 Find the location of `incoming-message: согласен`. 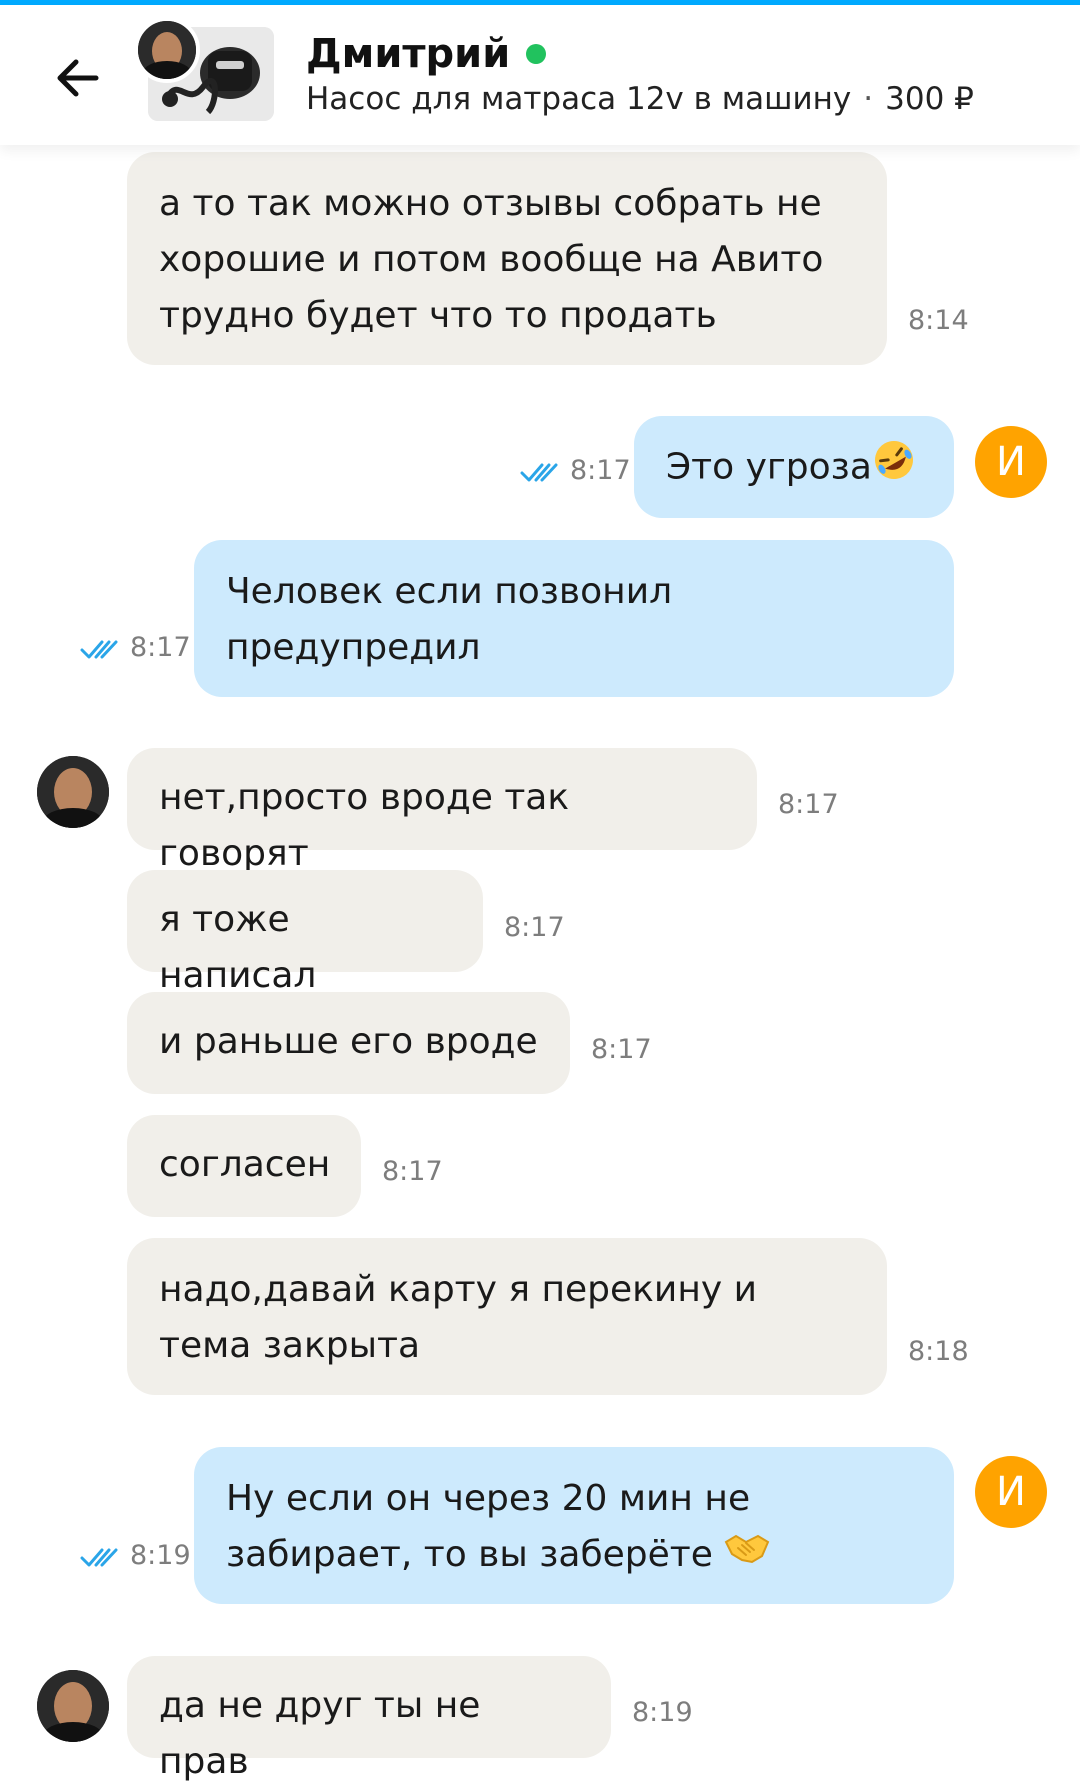

incoming-message: согласен is located at coordinates (244, 1166).